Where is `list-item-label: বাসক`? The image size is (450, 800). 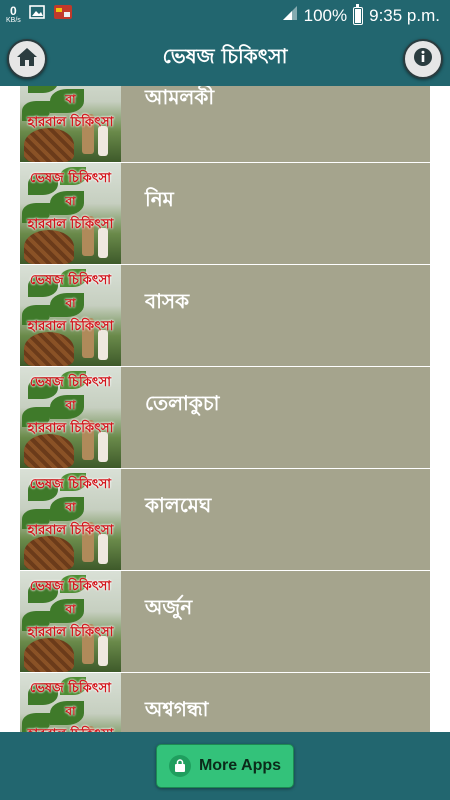
list-item-label: বাসক is located at coordinates (167, 301).